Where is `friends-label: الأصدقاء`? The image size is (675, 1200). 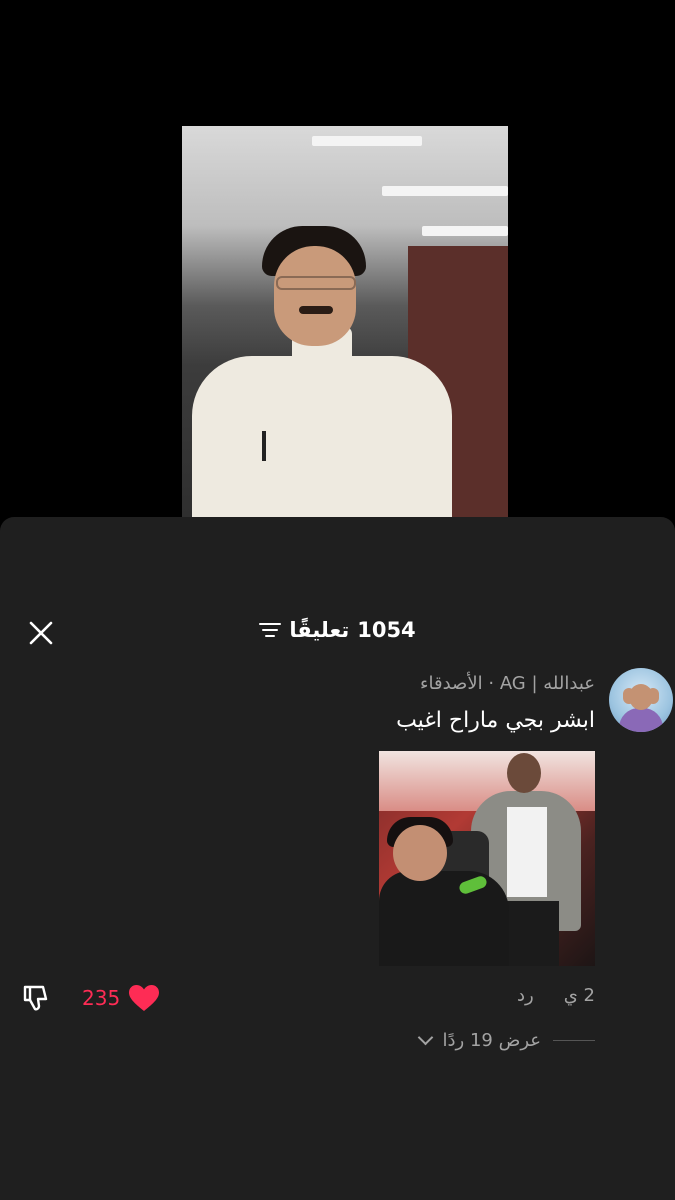
friends-label: الأصدقاء is located at coordinates (451, 683).